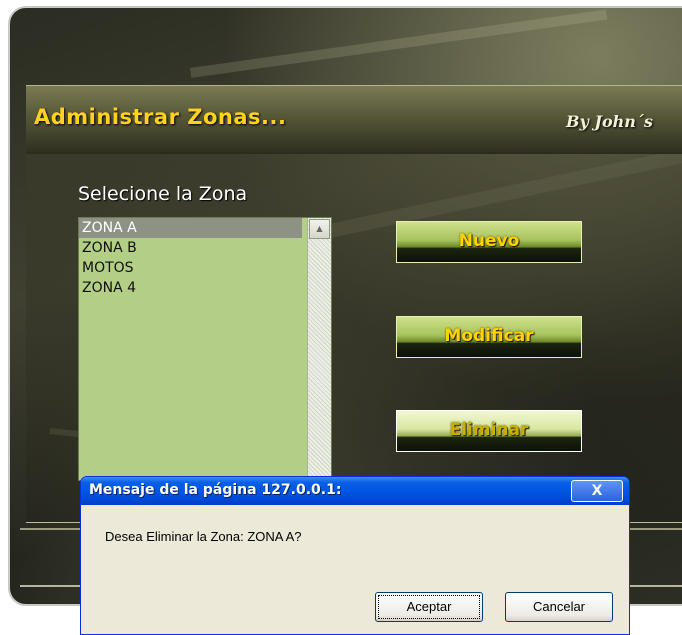  I want to click on dialog-message: Desea Eliminar la Zona: ZONA A?, so click(203, 536).